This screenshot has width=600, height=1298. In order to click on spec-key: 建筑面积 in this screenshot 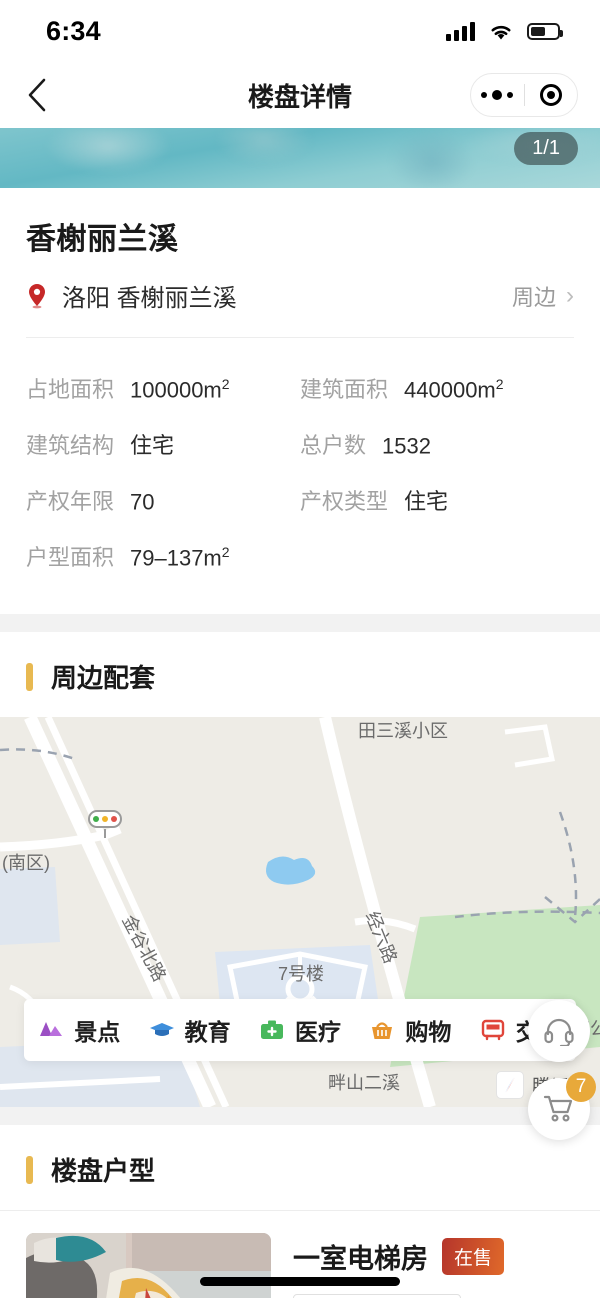, I will do `click(344, 389)`.